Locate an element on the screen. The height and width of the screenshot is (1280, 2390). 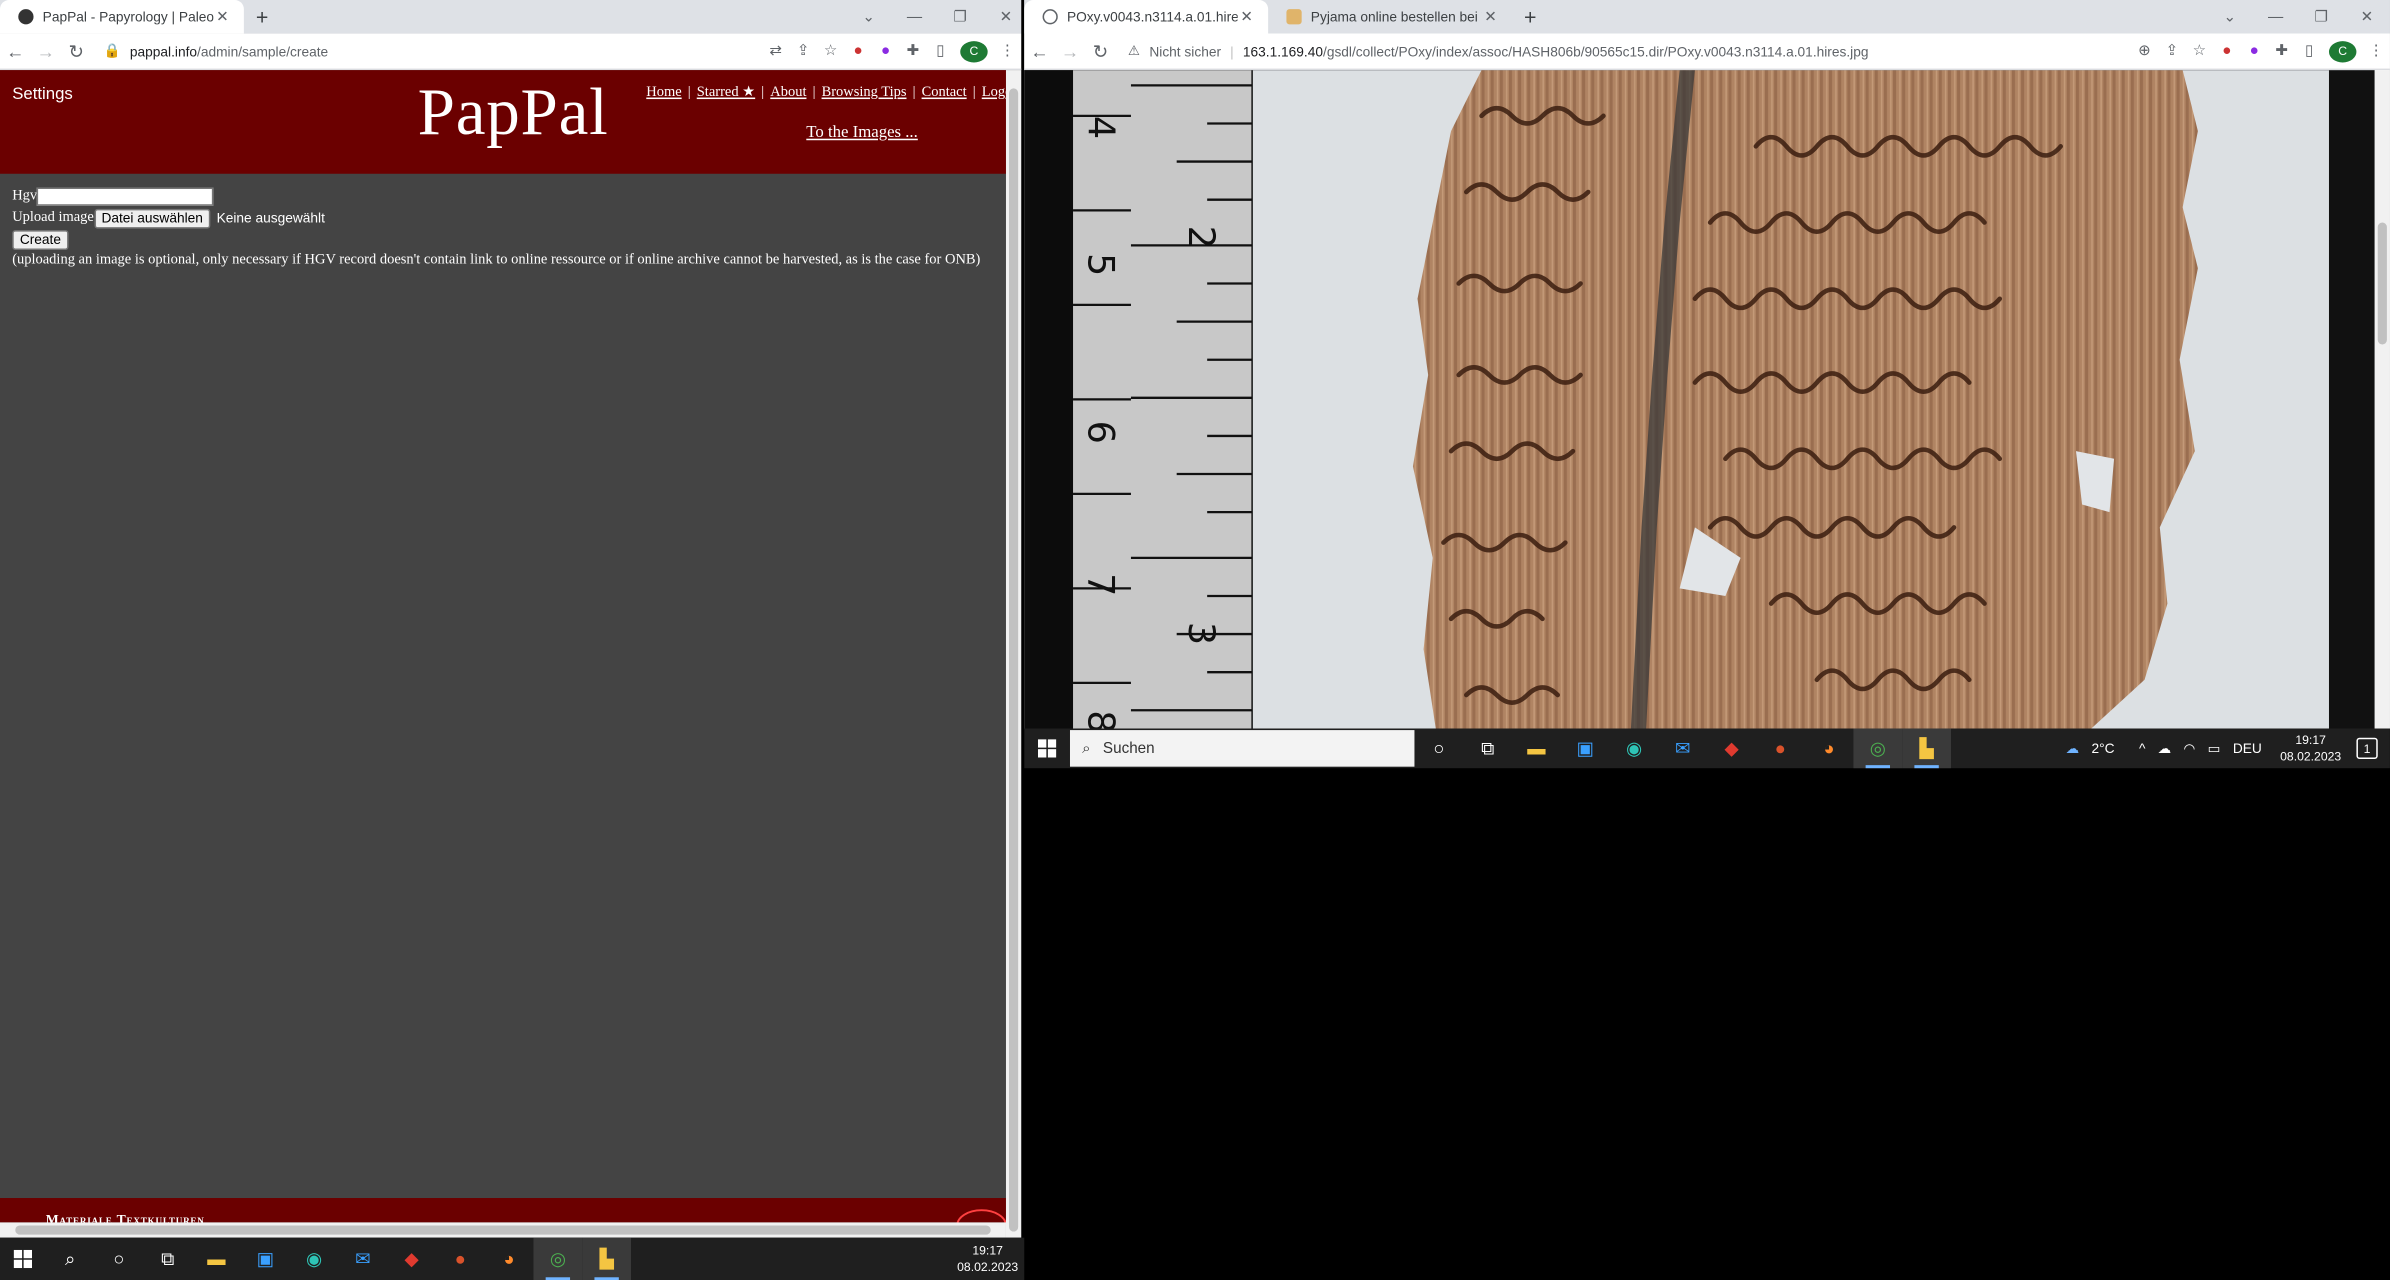
nav-contact: Contact is located at coordinates (944, 92).